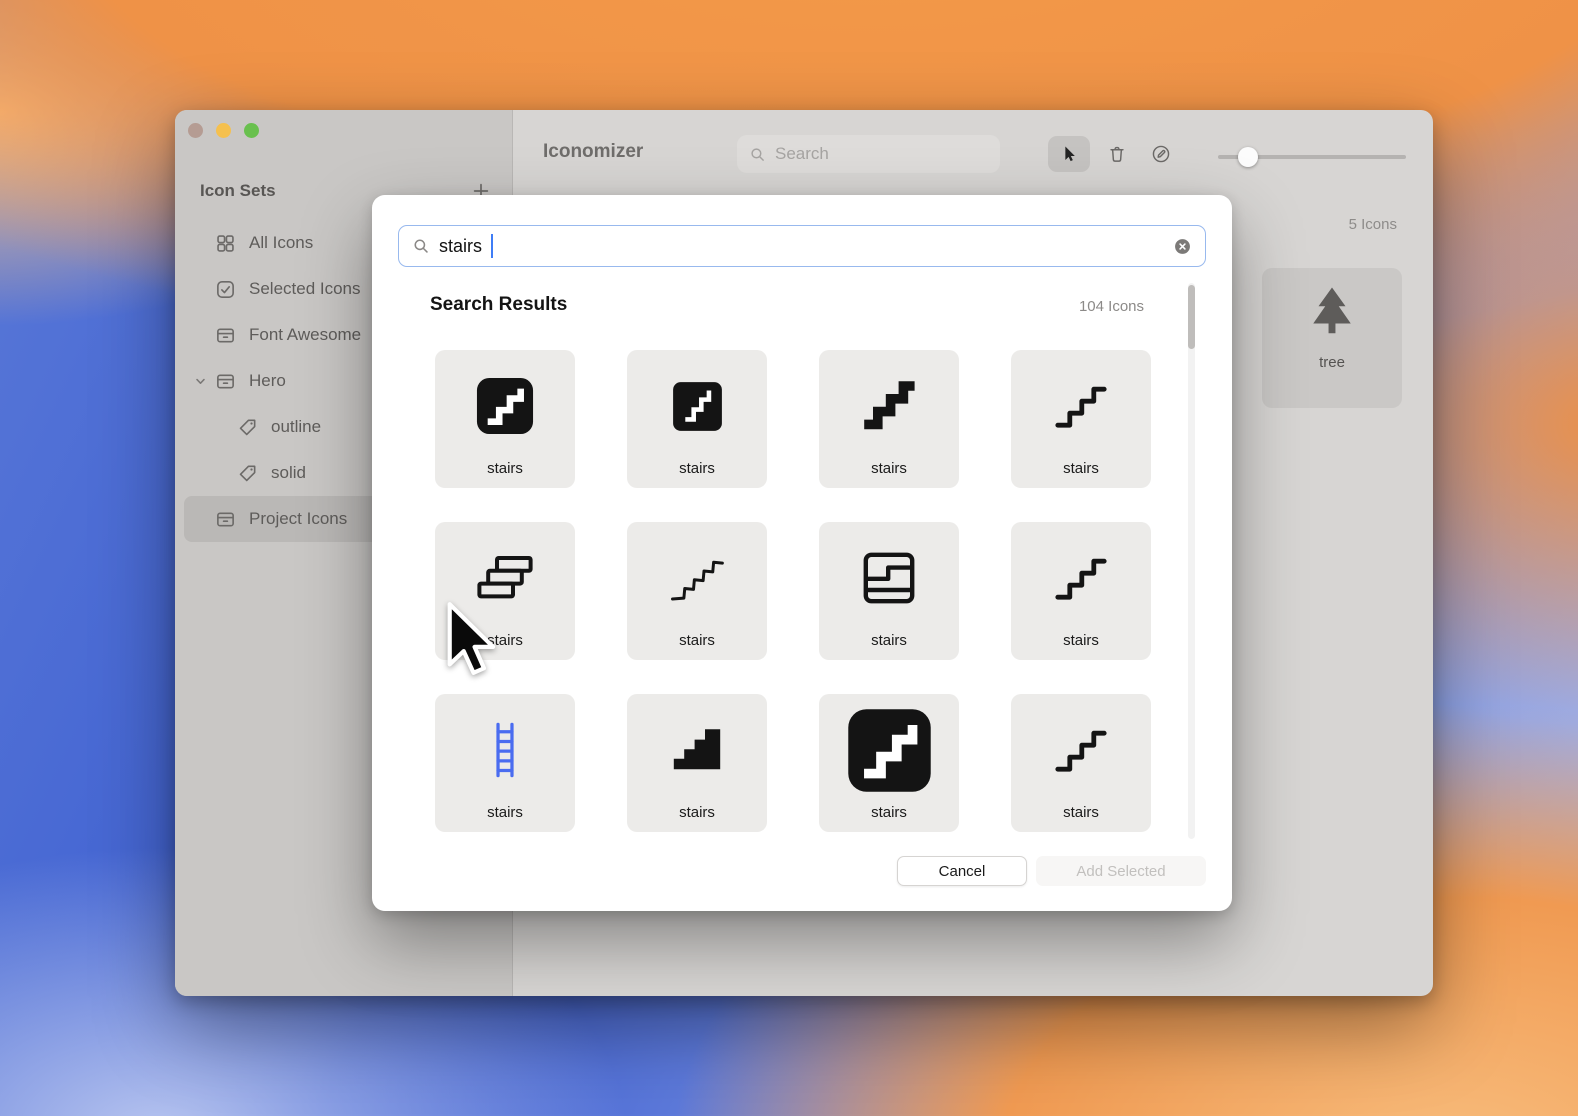  Describe the element at coordinates (1332, 362) in the screenshot. I see `icon-label: tree` at that location.